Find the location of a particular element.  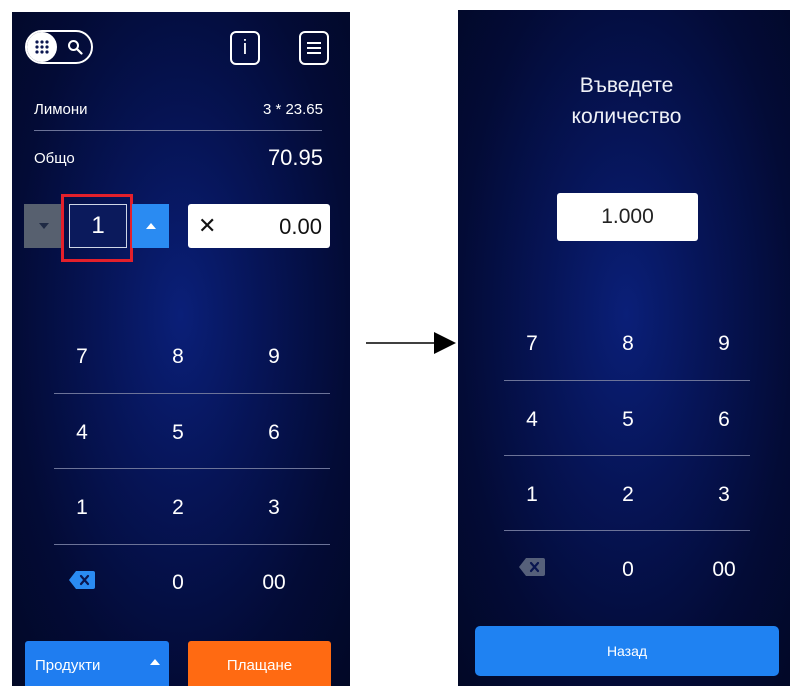

pay-button: Плащане is located at coordinates (259, 663).